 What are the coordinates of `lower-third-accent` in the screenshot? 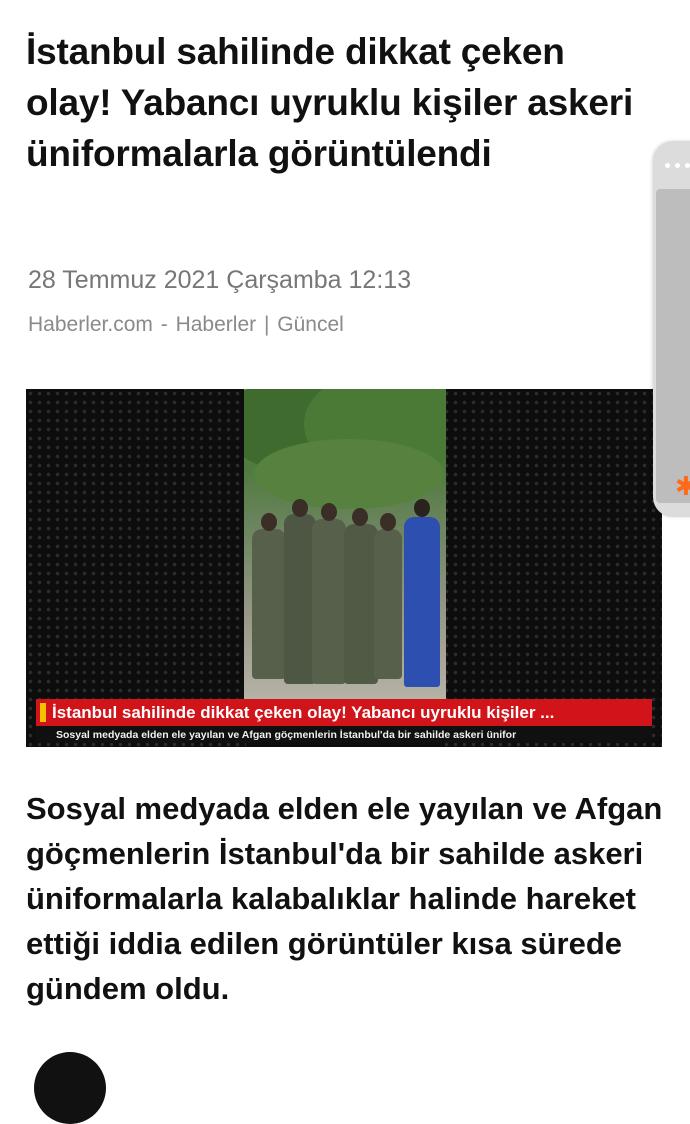 It's located at (43, 712).